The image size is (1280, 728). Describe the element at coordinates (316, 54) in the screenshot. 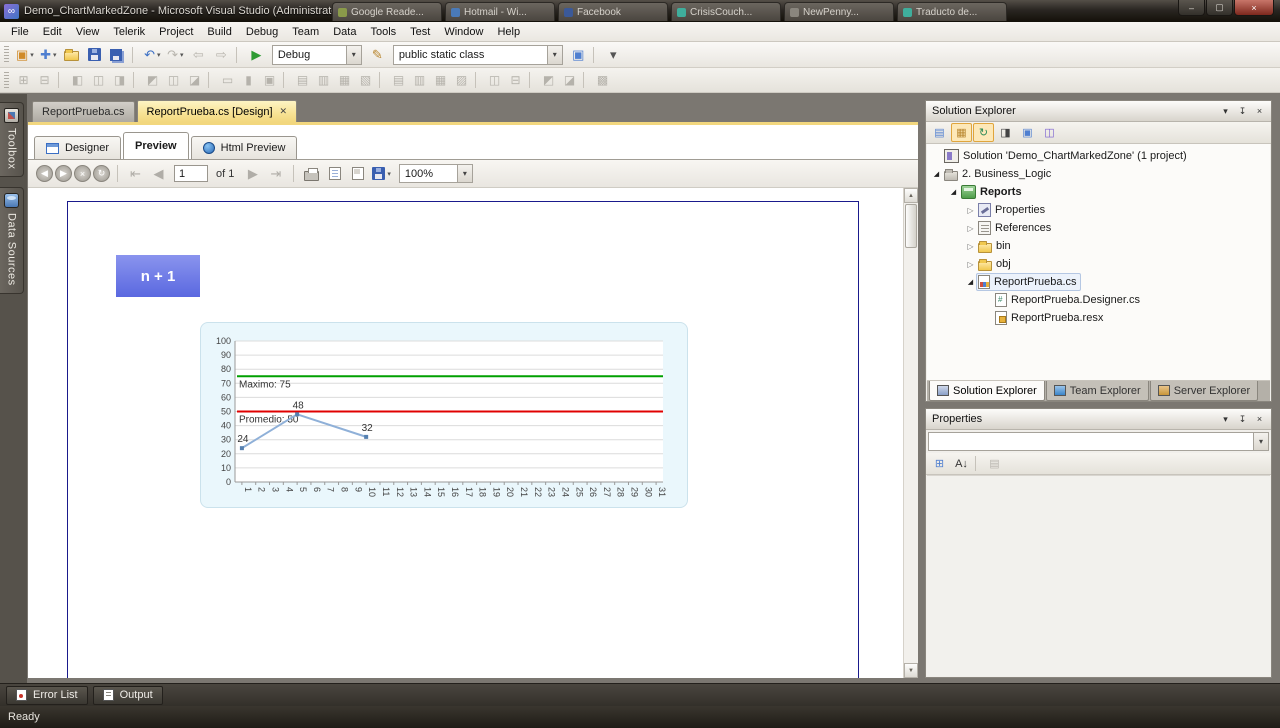

I see `debug-configuration-combo: Debug` at that location.